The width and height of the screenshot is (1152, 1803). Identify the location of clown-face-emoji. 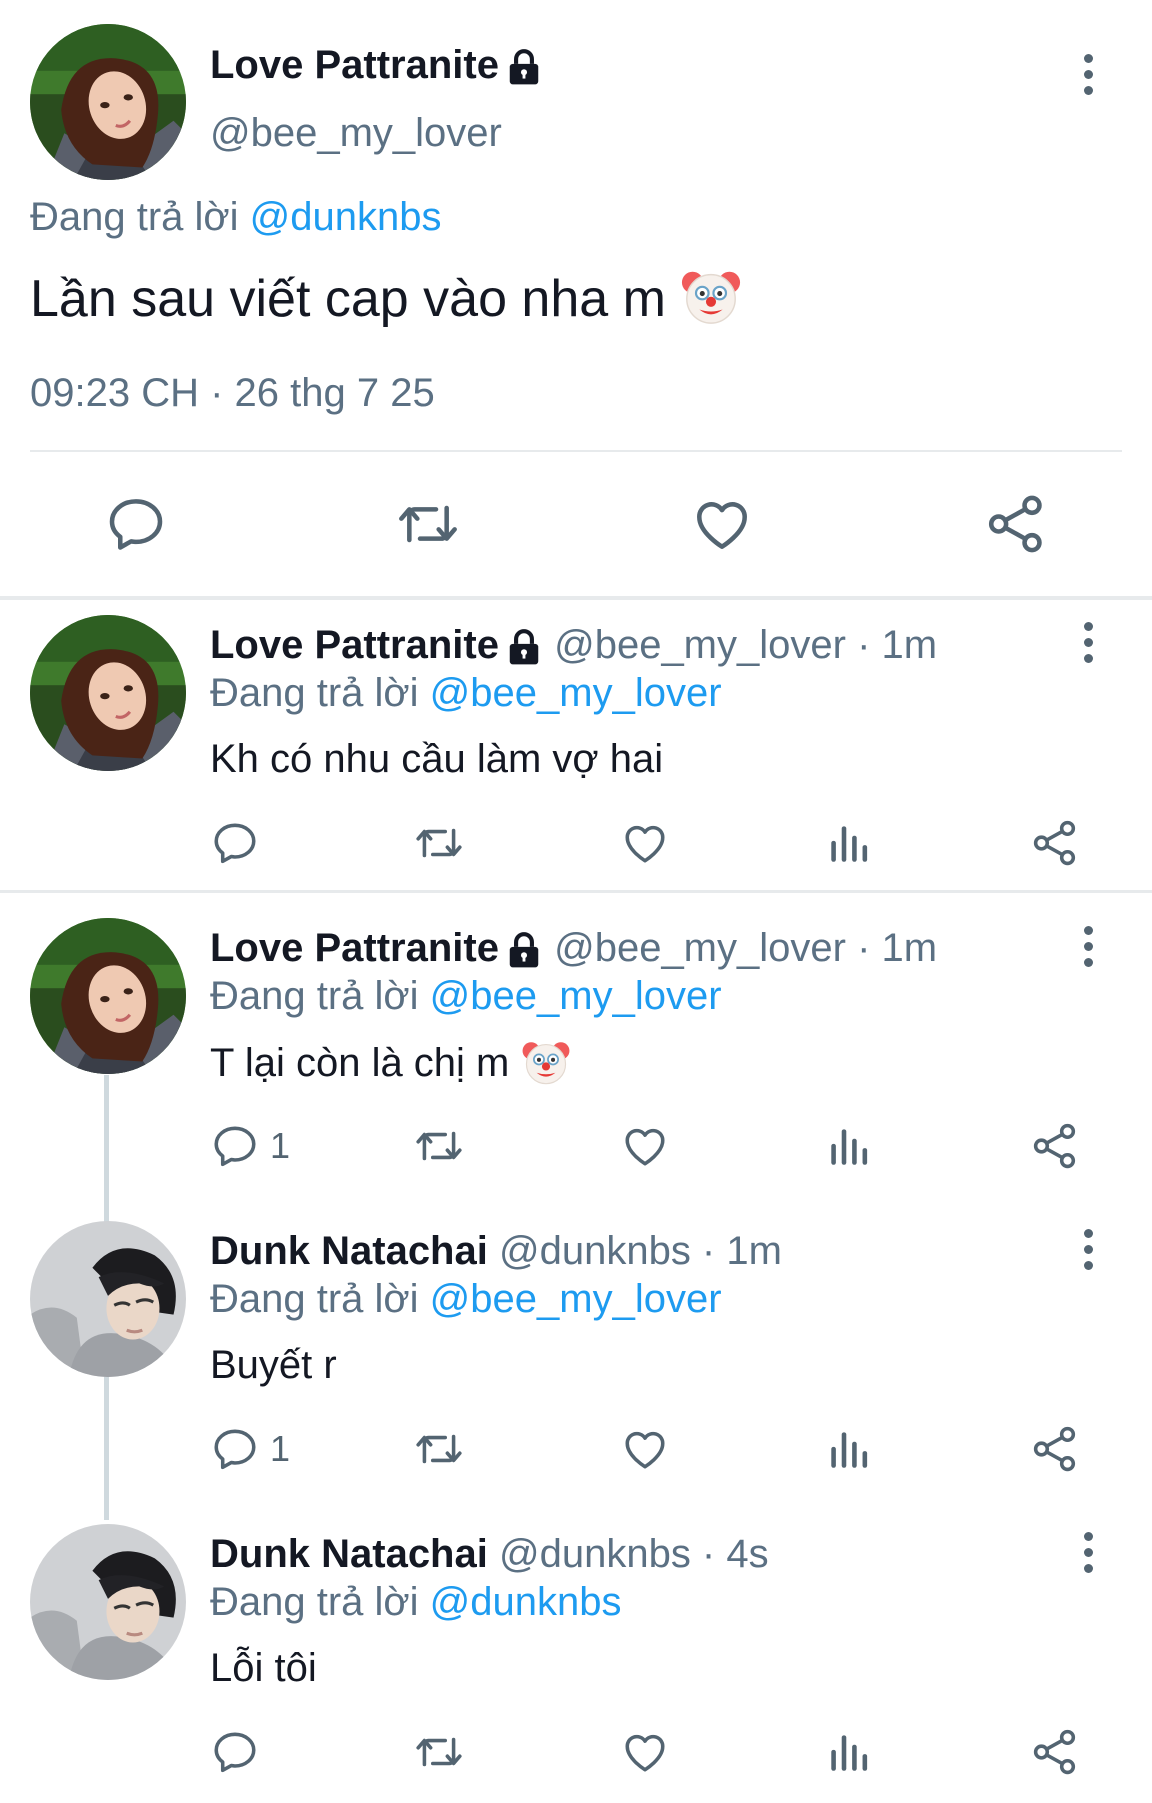
(546, 1061).